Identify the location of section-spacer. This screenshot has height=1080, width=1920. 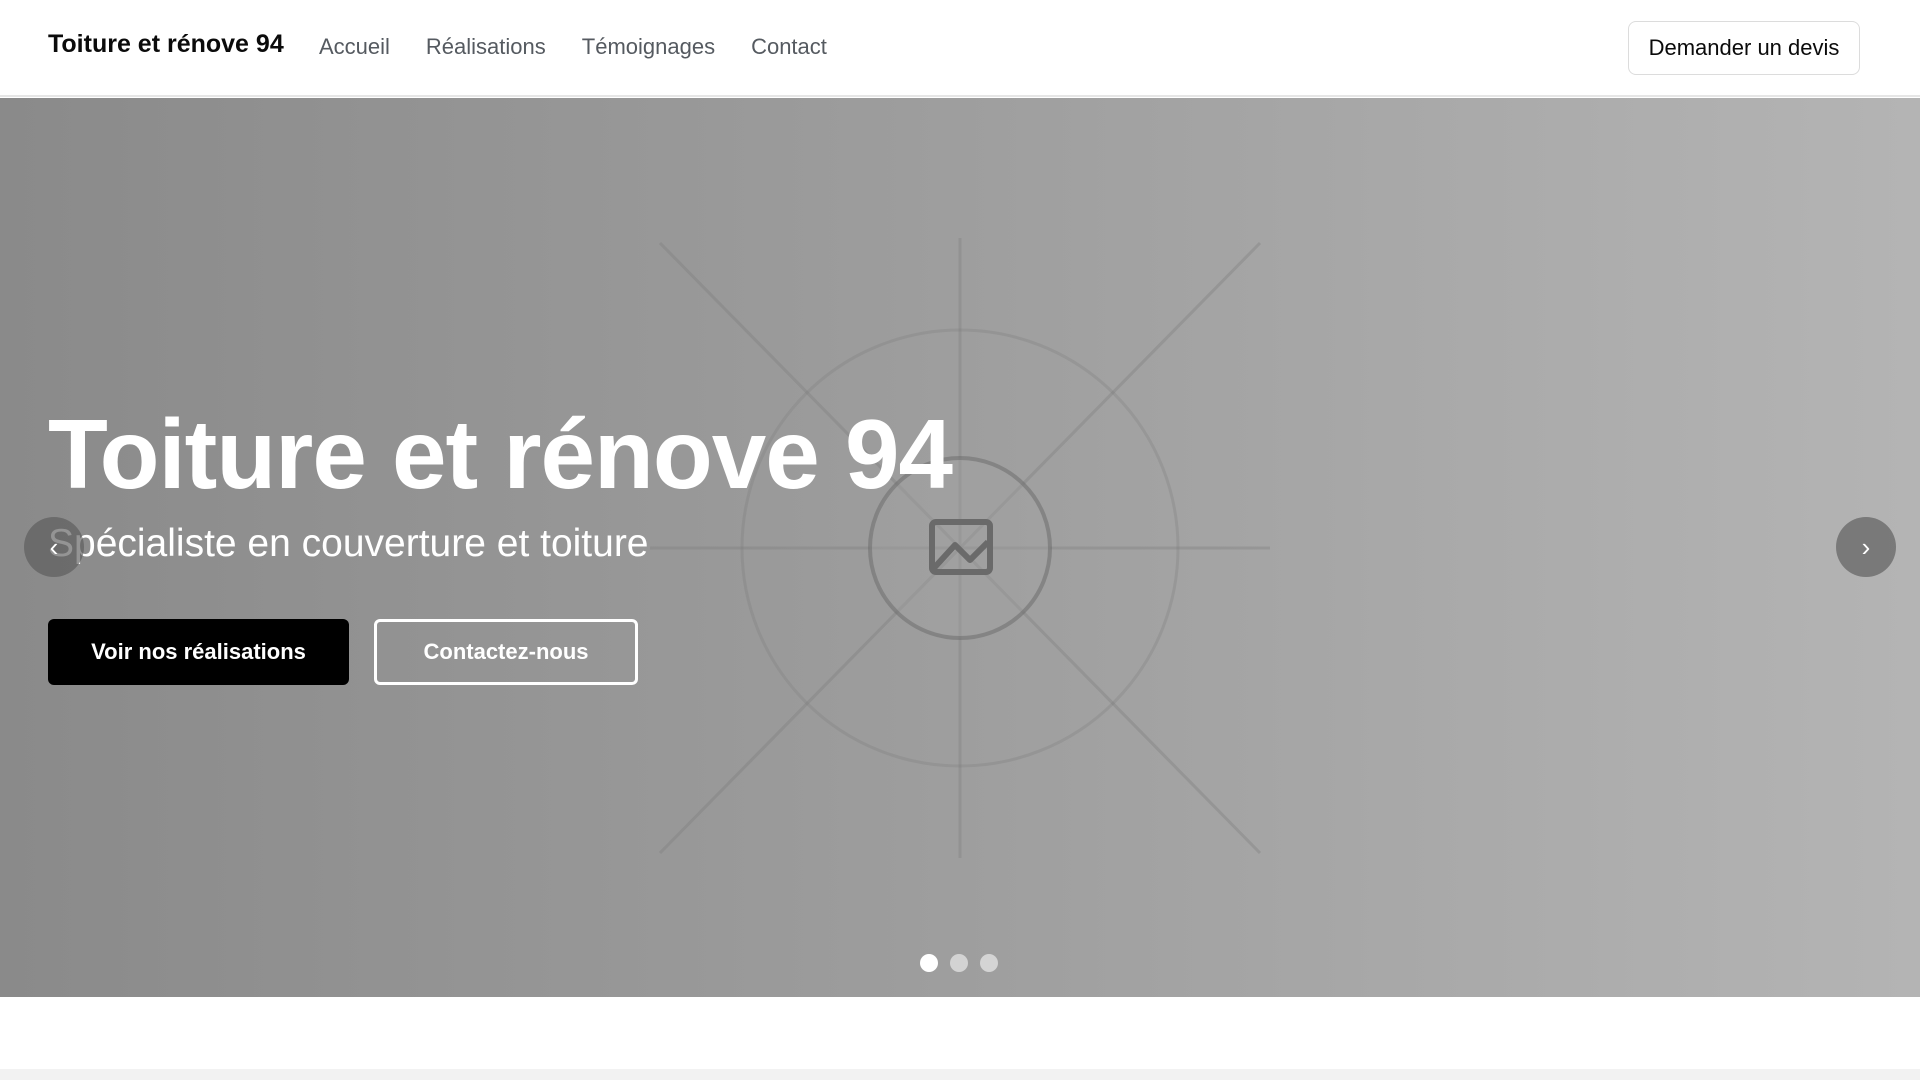
(960, 1033).